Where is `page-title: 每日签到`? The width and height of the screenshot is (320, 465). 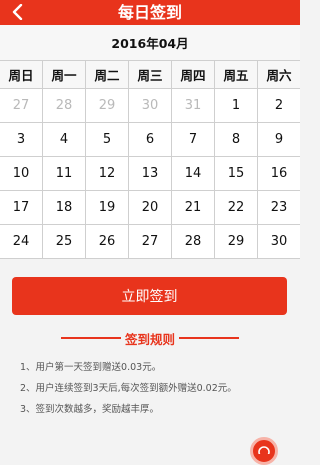 page-title: 每日签到 is located at coordinates (149, 12).